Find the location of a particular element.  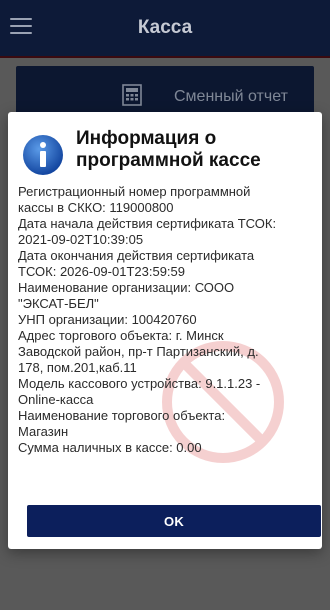

info-line: Дата окончания действия сертификата is located at coordinates (136, 255).